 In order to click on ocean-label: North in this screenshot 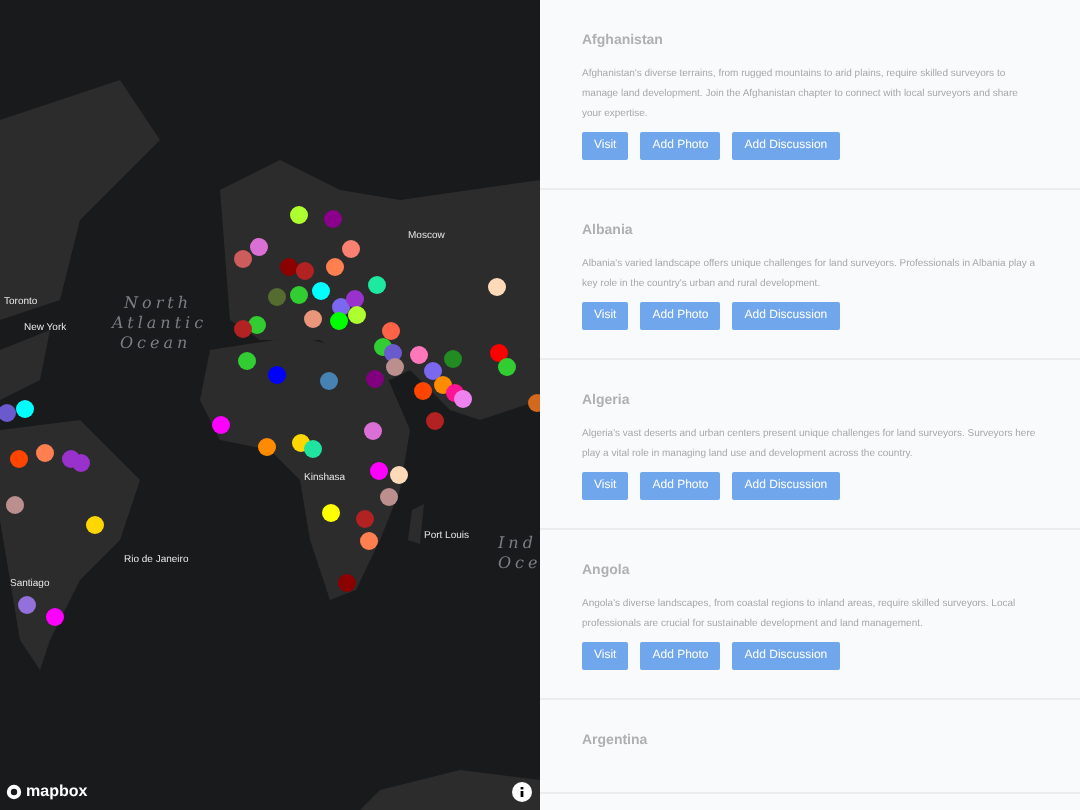, I will do `click(158, 303)`.